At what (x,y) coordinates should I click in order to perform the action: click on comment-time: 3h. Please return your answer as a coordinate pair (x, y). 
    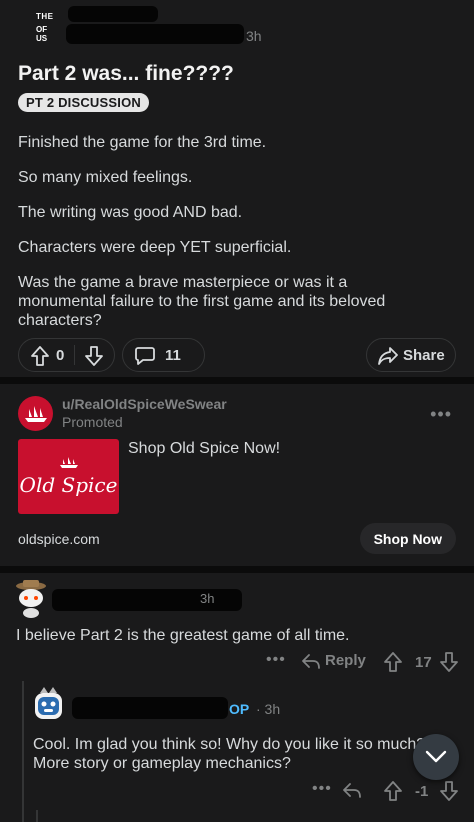
    Looking at the image, I should click on (207, 598).